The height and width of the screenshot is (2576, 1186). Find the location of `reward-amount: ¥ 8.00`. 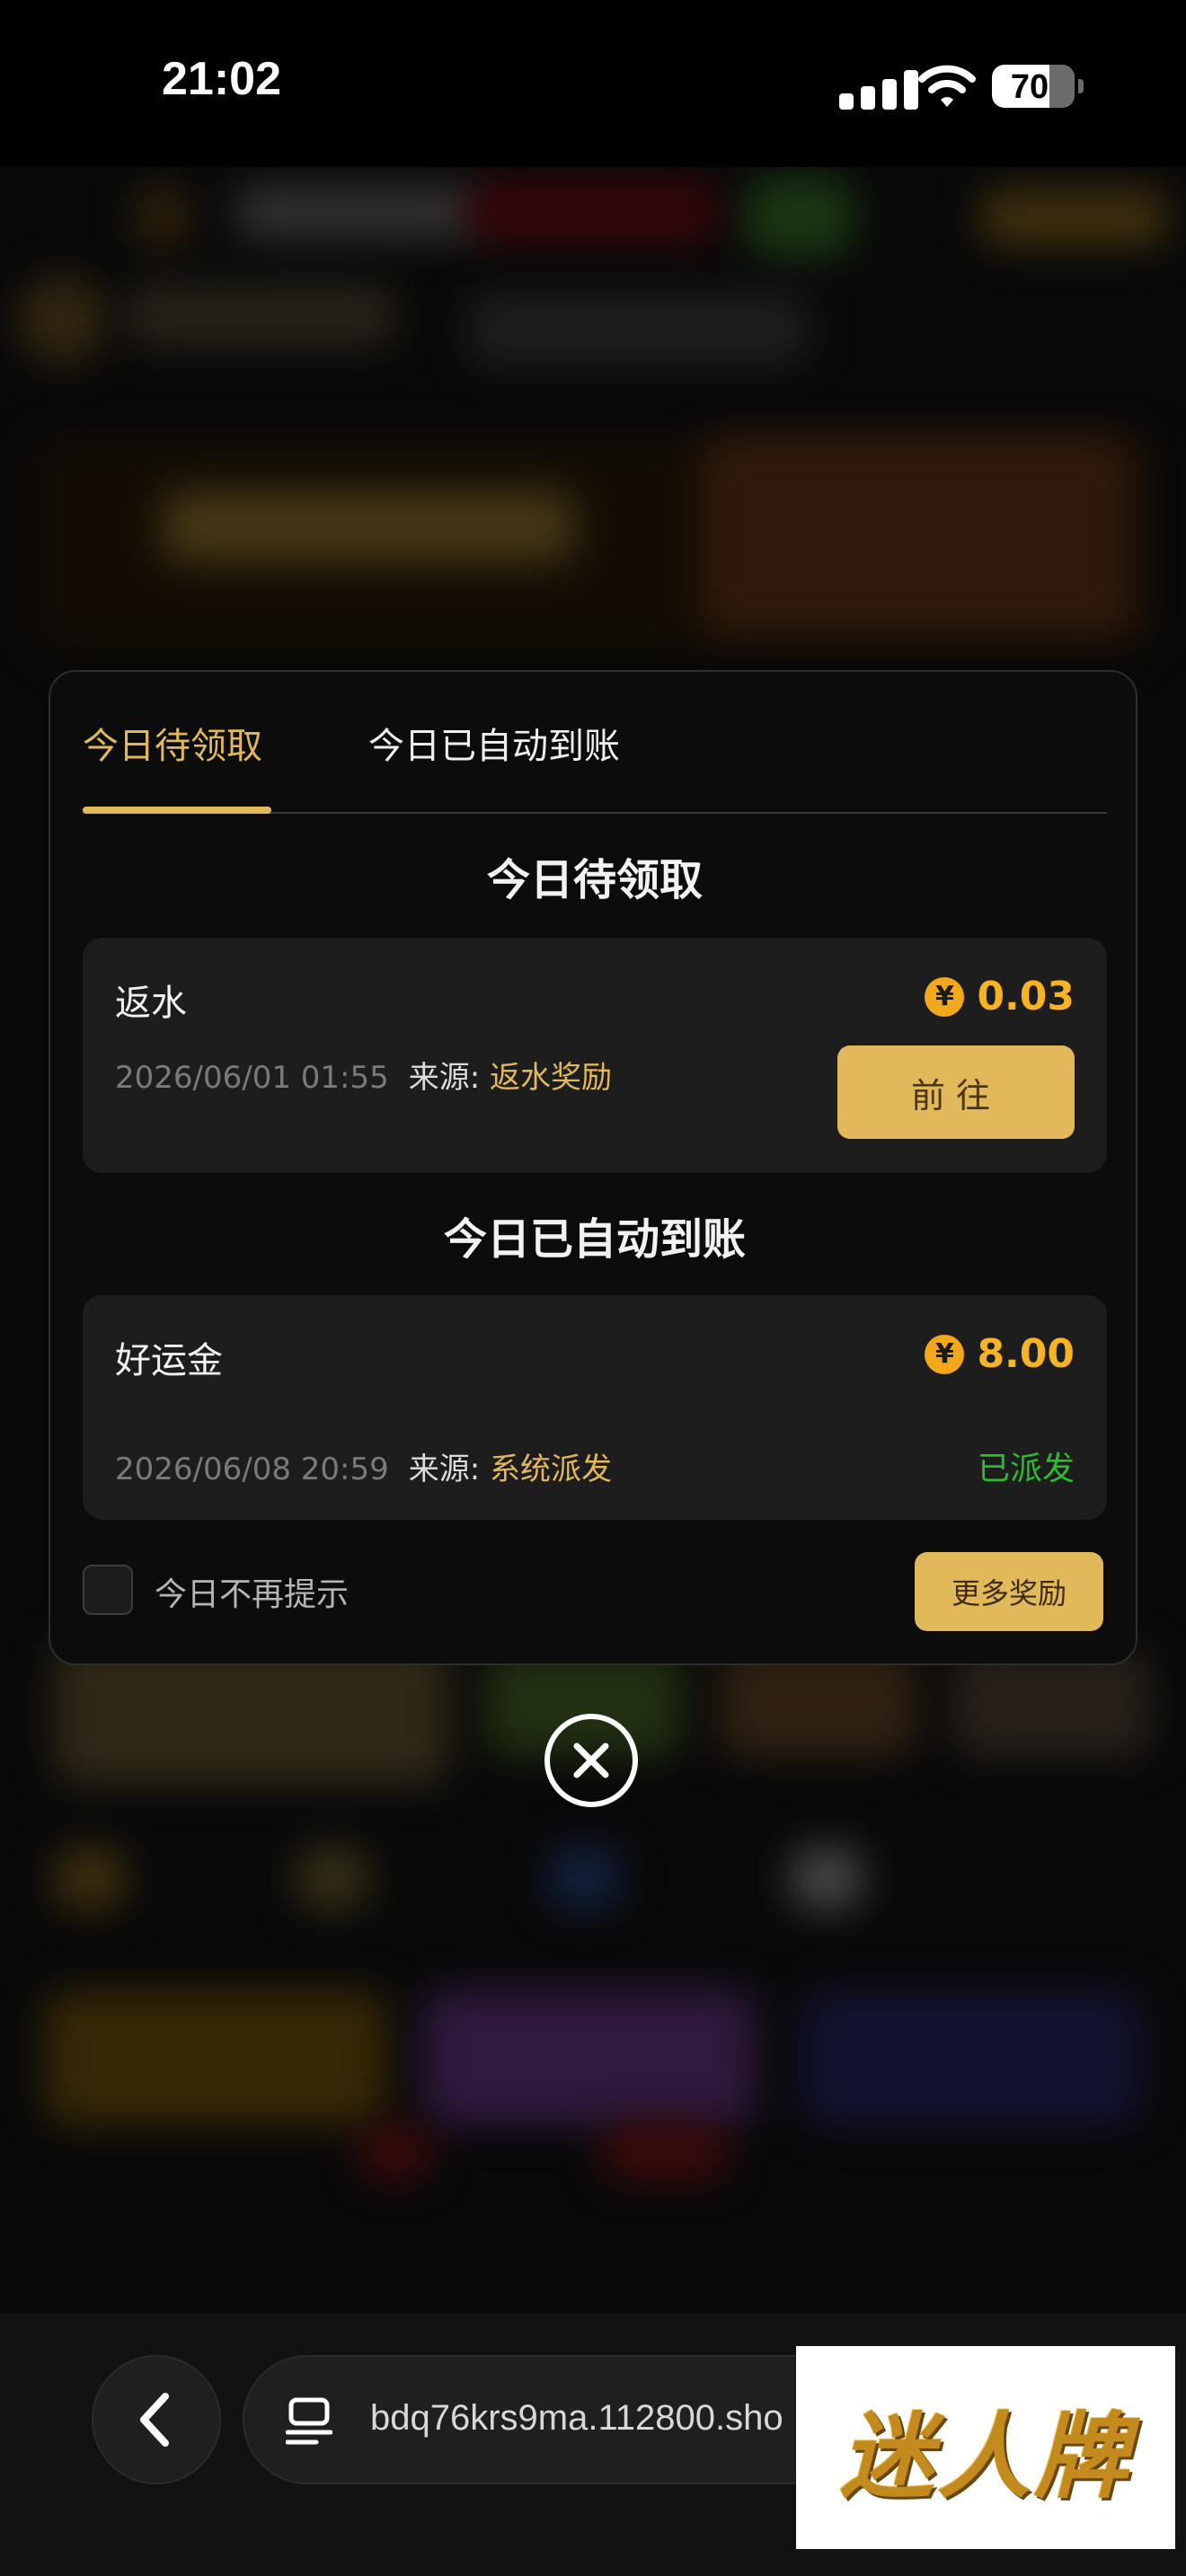

reward-amount: ¥ 8.00 is located at coordinates (1000, 1354).